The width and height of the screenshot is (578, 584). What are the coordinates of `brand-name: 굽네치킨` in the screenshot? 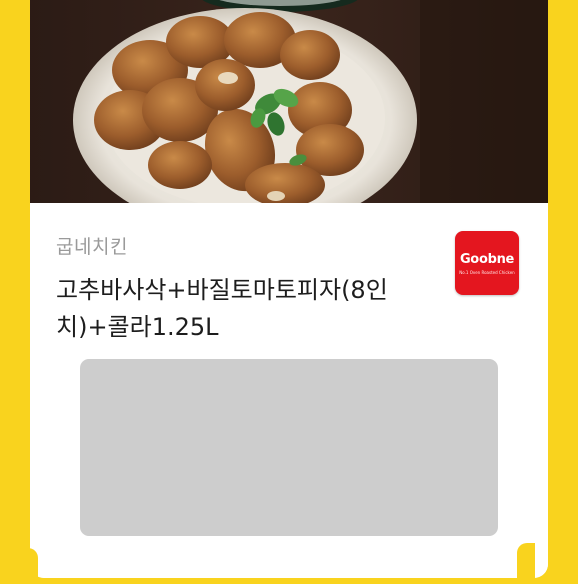 It's located at (92, 247).